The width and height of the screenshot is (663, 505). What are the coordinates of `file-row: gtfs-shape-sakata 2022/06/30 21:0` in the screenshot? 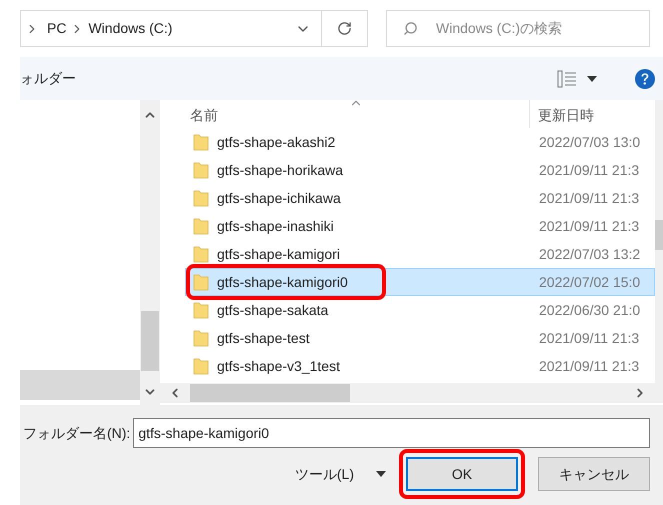 It's located at (420, 310).